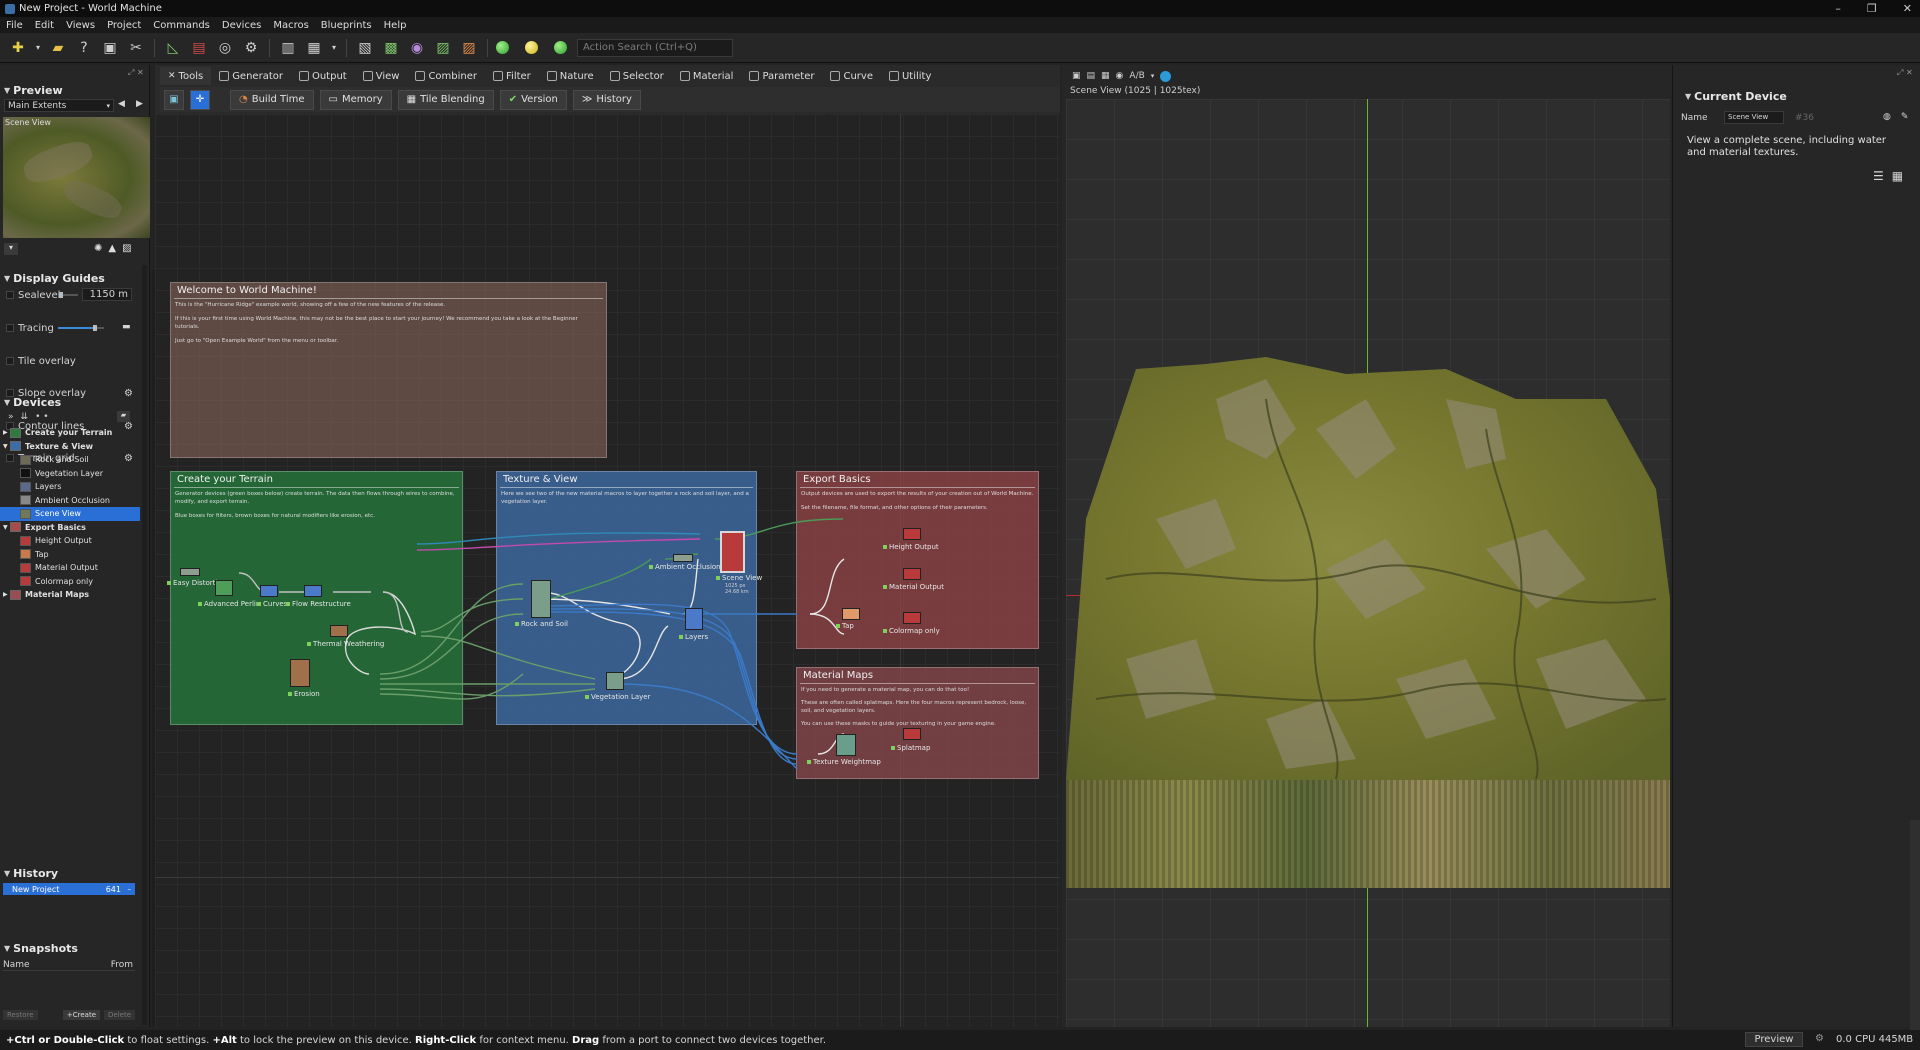 The width and height of the screenshot is (1920, 1050). What do you see at coordinates (224, 588) in the screenshot?
I see `advanced-perlin-node` at bounding box center [224, 588].